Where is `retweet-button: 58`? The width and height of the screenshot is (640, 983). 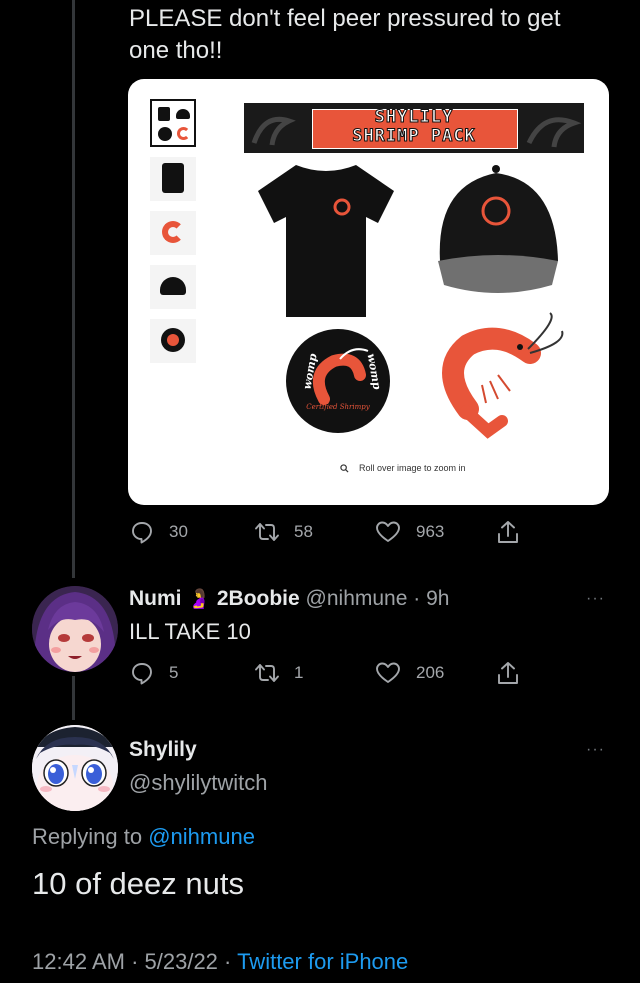
retweet-button: 58 is located at coordinates (283, 532).